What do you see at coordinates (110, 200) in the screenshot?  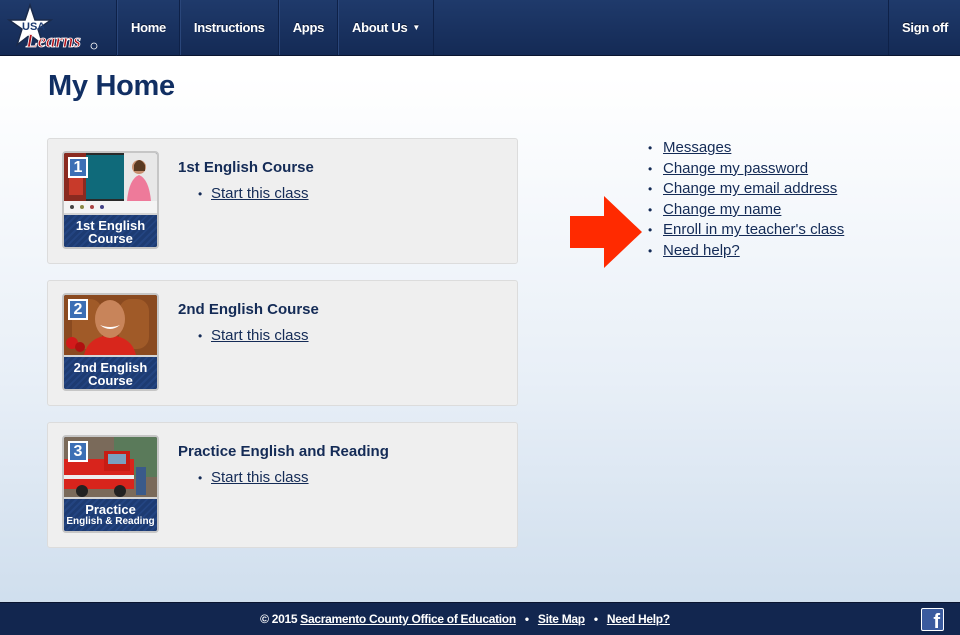 I see `course-thumbnail: 1 1st English Course` at bounding box center [110, 200].